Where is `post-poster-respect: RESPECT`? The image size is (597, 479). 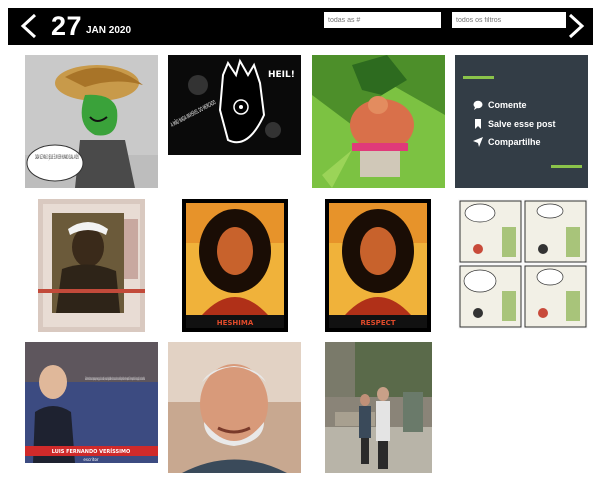 post-poster-respect: RESPECT is located at coordinates (378, 265).